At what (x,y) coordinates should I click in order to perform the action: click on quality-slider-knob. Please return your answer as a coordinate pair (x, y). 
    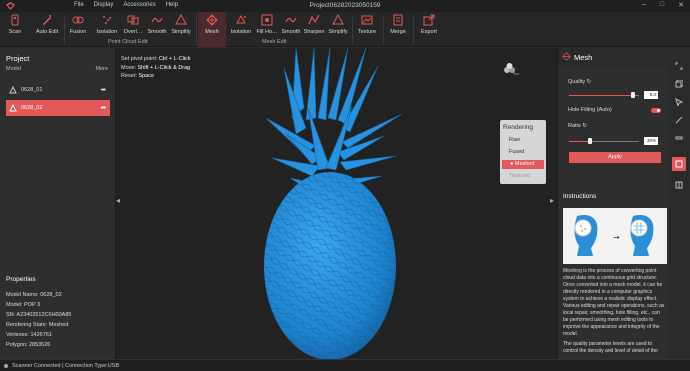
    Looking at the image, I should click on (633, 95).